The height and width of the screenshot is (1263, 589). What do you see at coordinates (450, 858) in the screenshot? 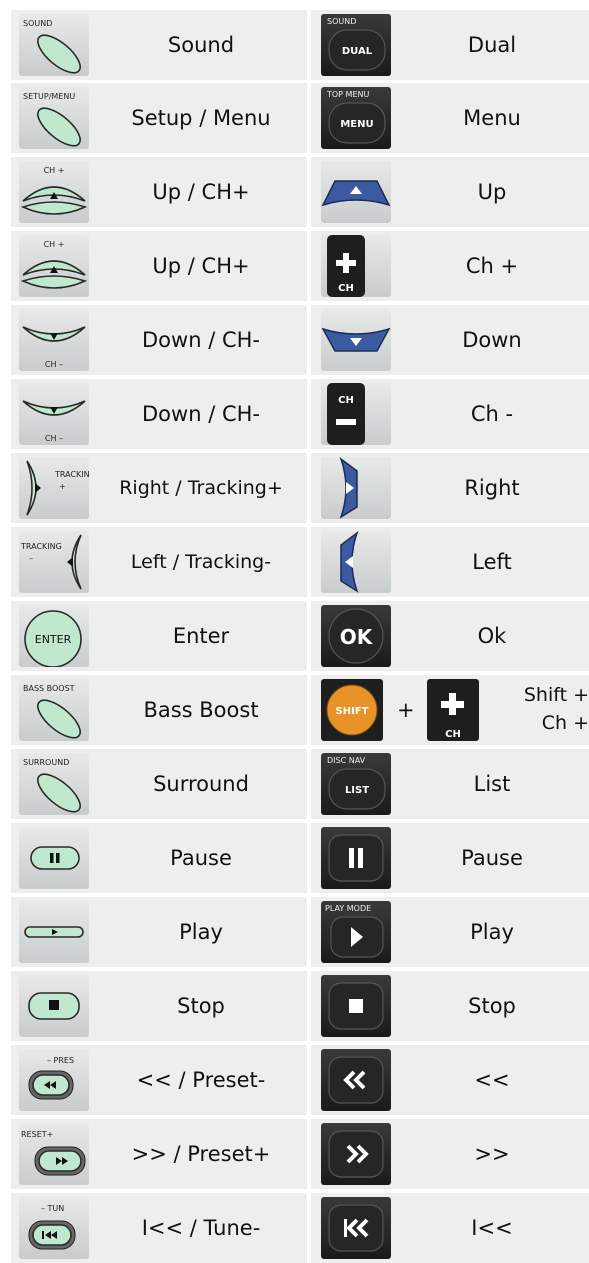
I see `right-remote-cell: Pause` at bounding box center [450, 858].